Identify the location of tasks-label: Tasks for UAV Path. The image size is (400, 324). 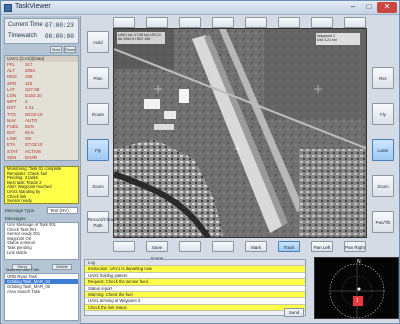
(22, 269).